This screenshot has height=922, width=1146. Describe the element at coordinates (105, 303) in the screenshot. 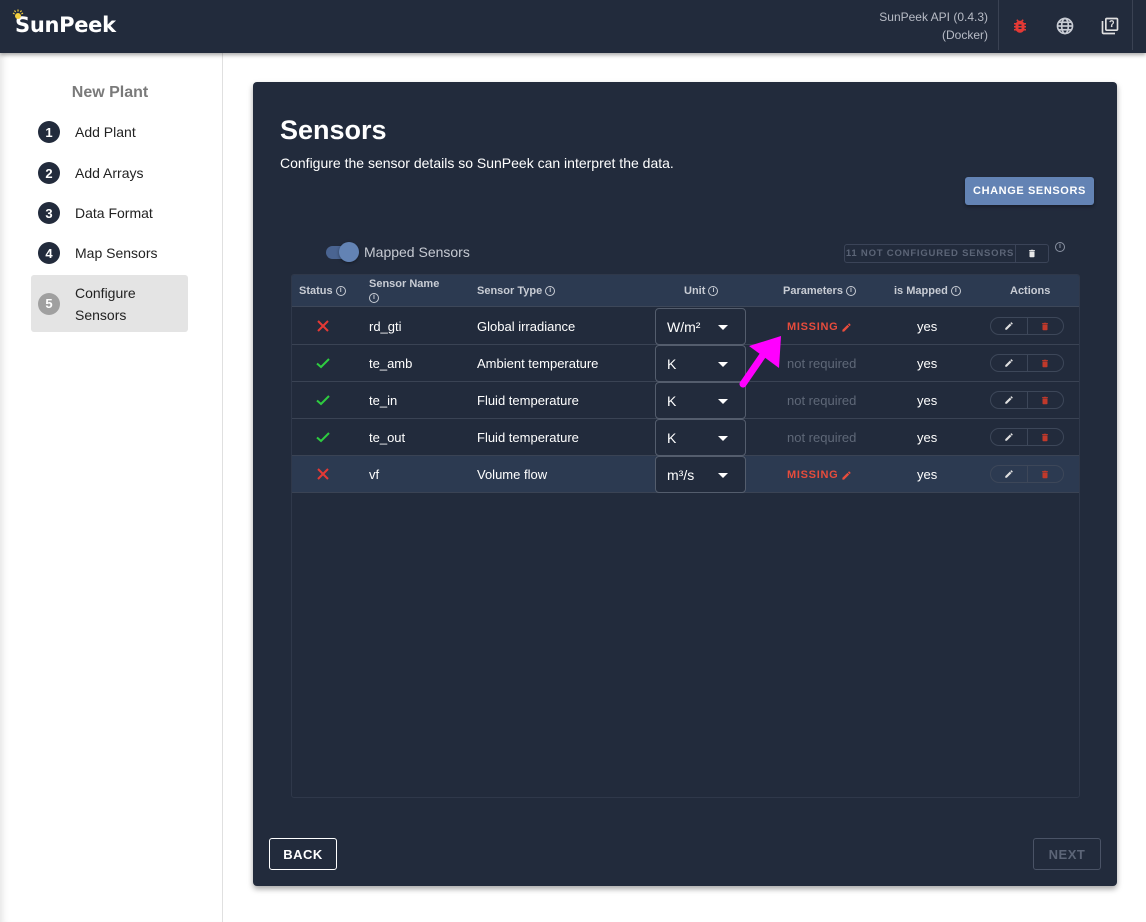

I see `step-label: Configure Sensors` at that location.